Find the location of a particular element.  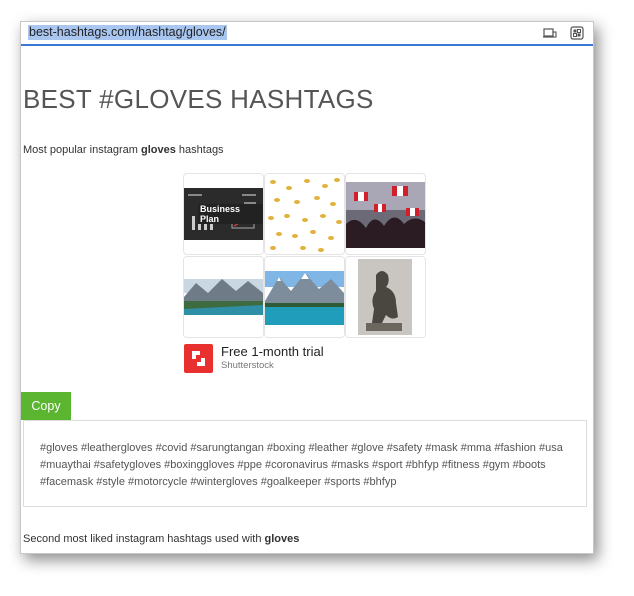

copy-button: Copy is located at coordinates (46, 406).